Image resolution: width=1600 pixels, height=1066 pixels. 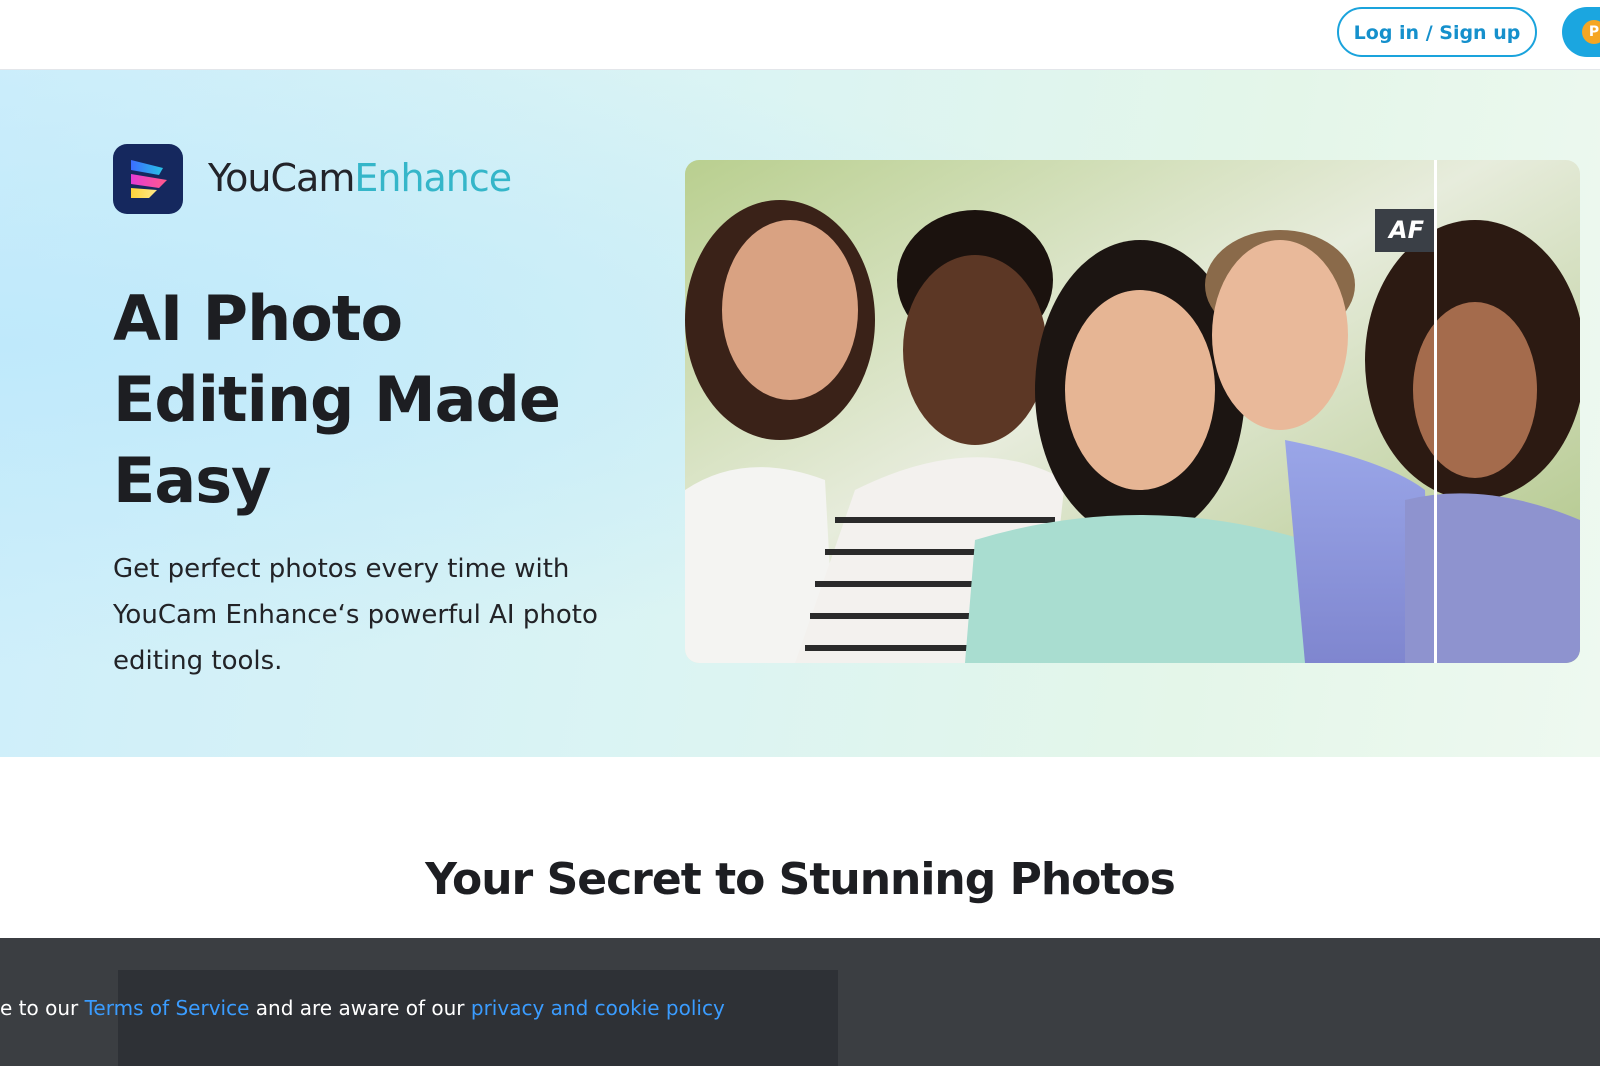 I want to click on youcam-enhance-logo-icon, so click(x=148, y=179).